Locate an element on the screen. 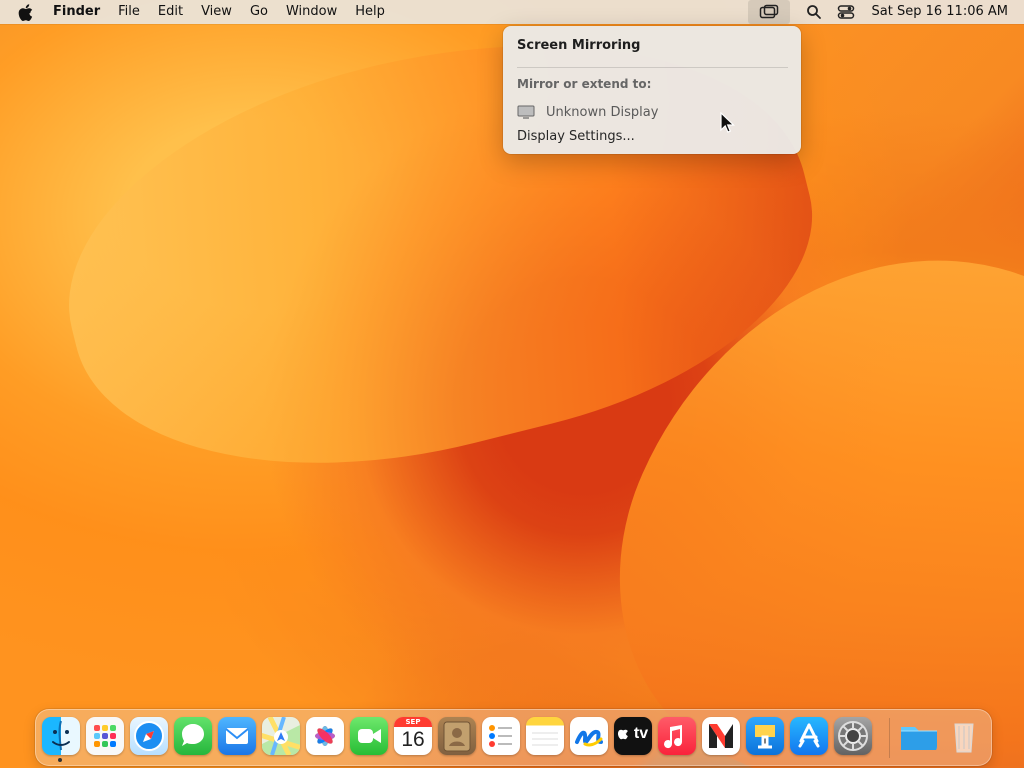 The height and width of the screenshot is (768, 1024). video-camera-icon is located at coordinates (369, 736).